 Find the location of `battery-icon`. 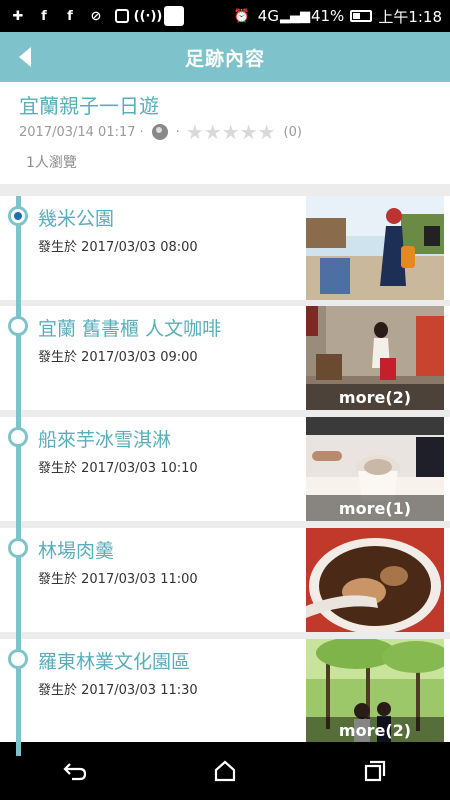

battery-icon is located at coordinates (361, 16).